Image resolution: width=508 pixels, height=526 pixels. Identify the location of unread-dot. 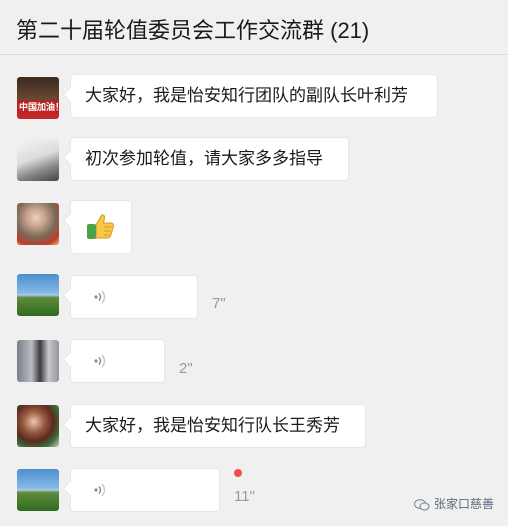
(238, 473).